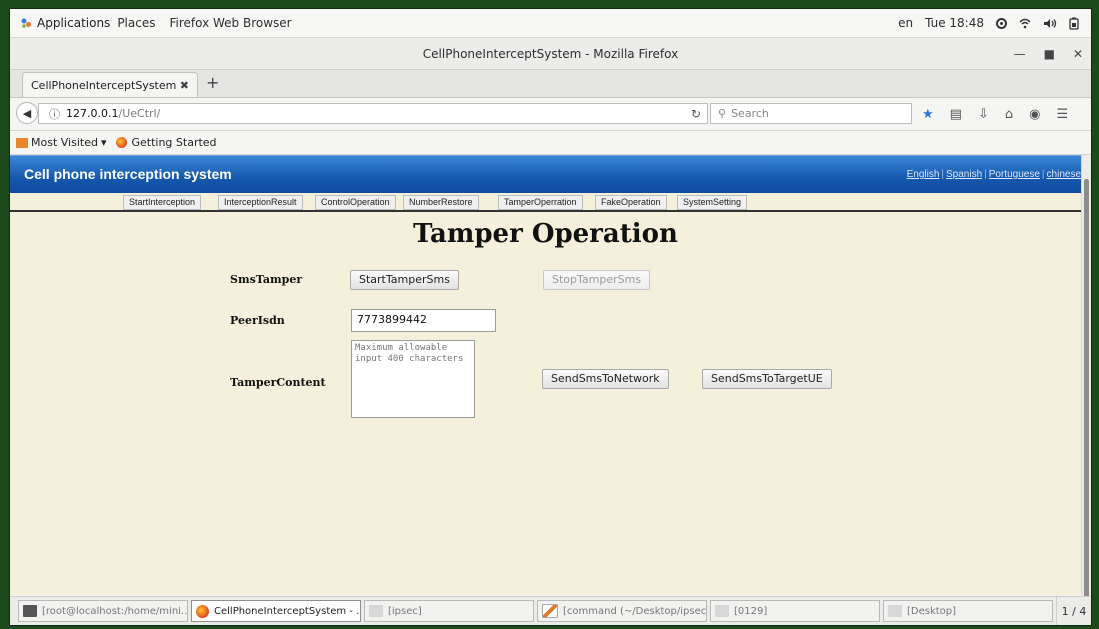 The height and width of the screenshot is (629, 1099). I want to click on text-editor-icon, so click(550, 611).